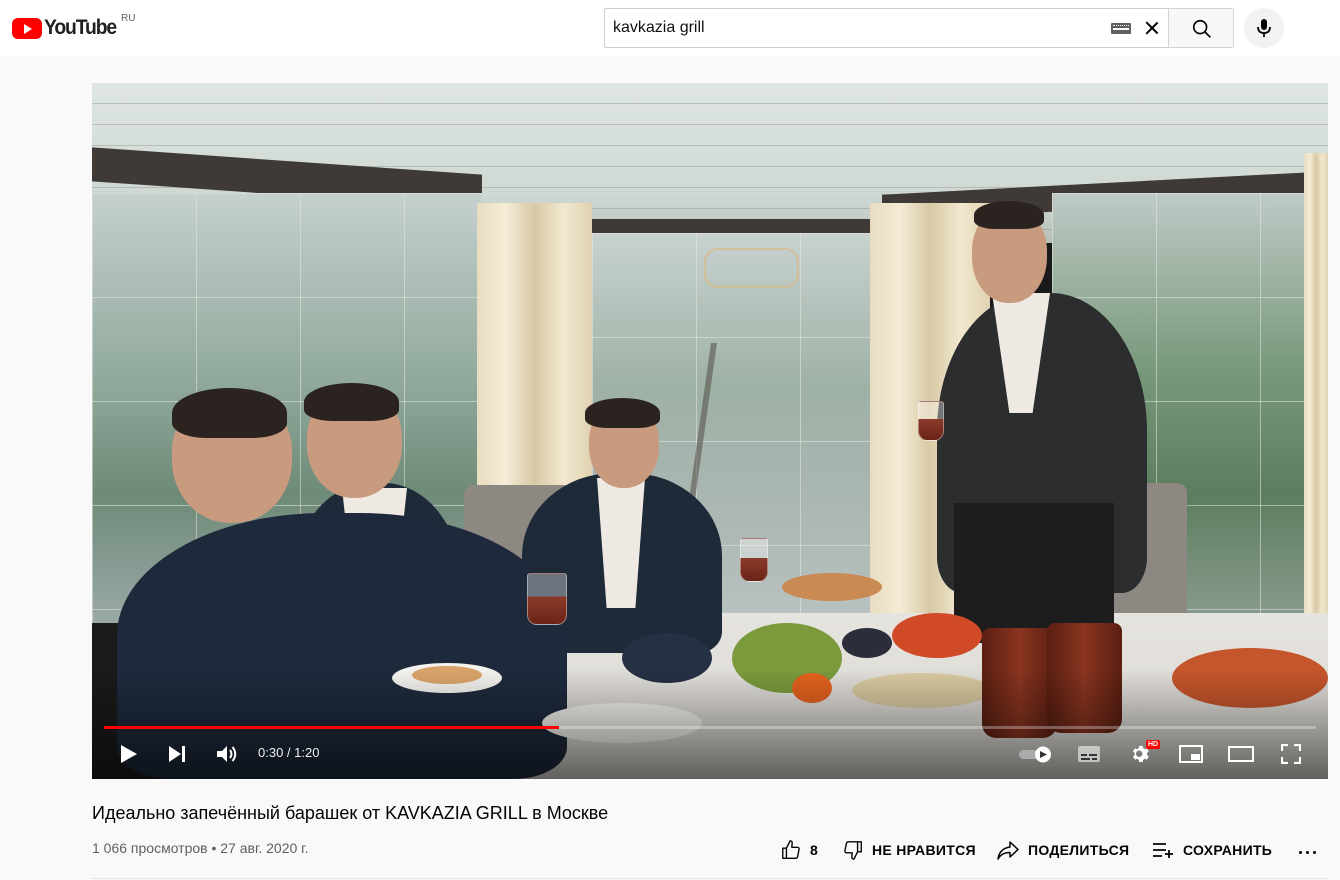 The image size is (1340, 880). What do you see at coordinates (1308, 852) in the screenshot?
I see `more-actions-icon` at bounding box center [1308, 852].